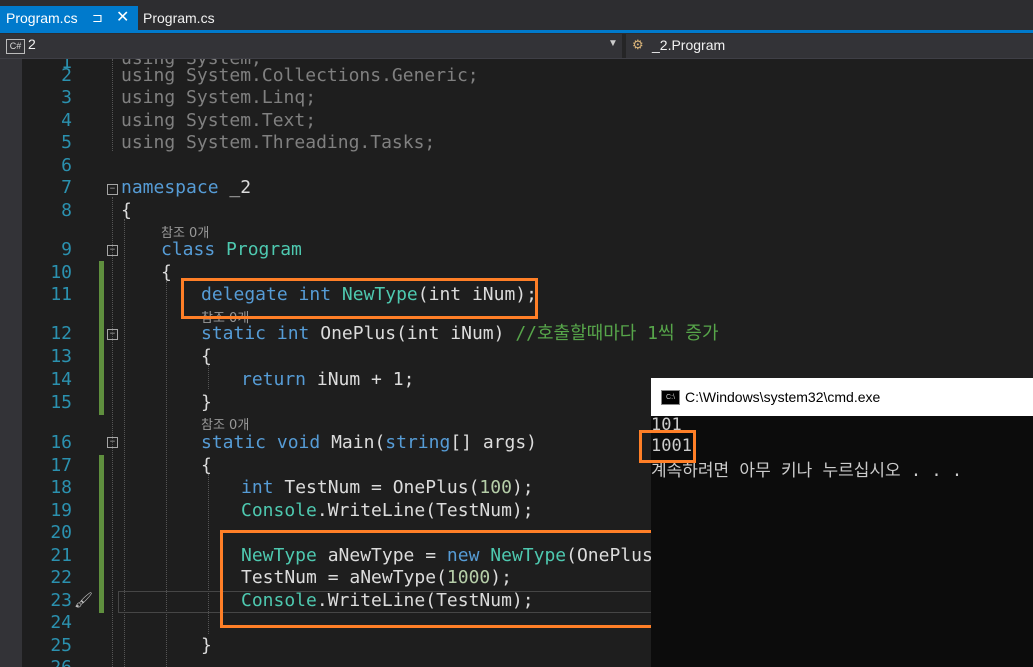  Describe the element at coordinates (208, 377) in the screenshot. I see `indent-guide` at that location.